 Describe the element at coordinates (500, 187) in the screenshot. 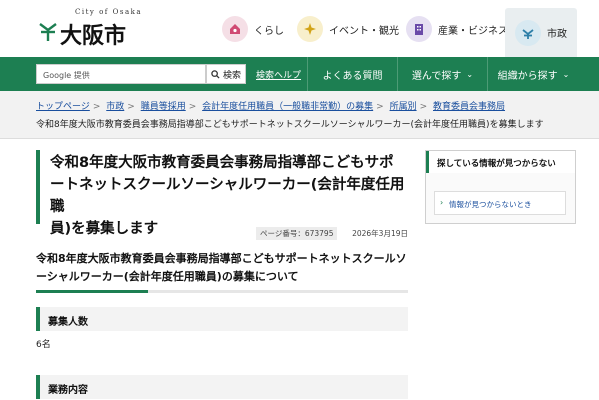

I see `sidebar-help-box: 探している情報が見つからない › 情報が見つからないとき` at that location.